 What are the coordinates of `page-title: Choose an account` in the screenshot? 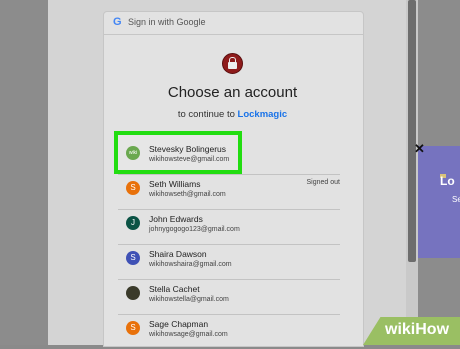 It's located at (232, 92).